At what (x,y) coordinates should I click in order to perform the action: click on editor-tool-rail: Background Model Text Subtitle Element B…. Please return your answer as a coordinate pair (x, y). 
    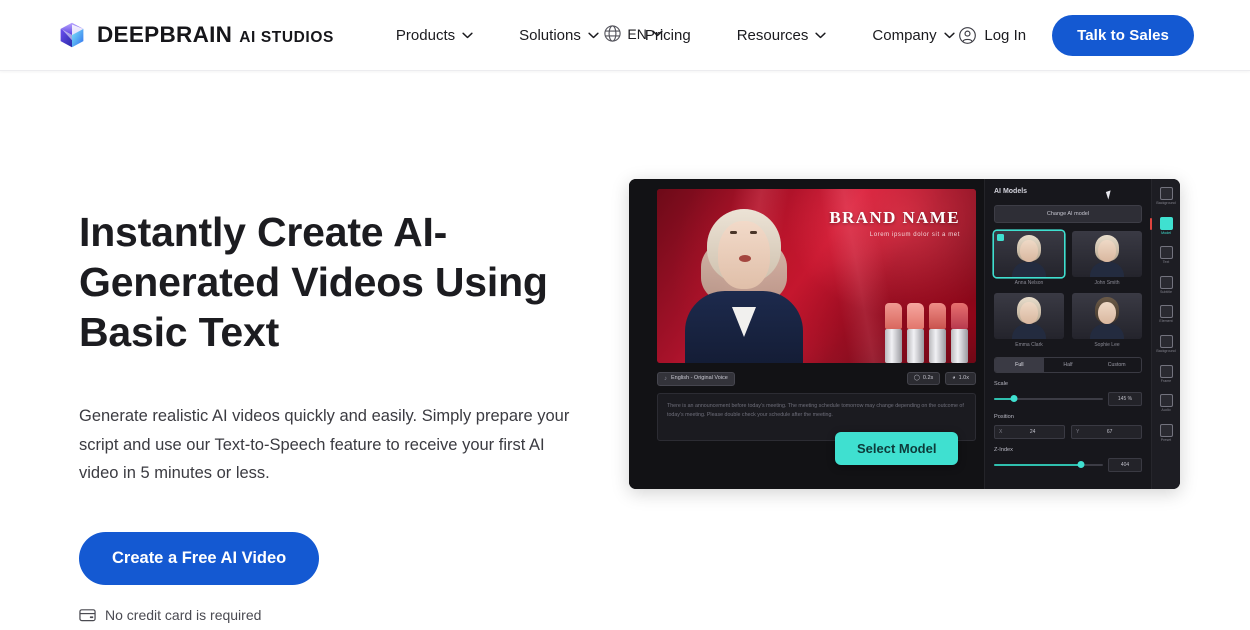
    Looking at the image, I should click on (1164, 334).